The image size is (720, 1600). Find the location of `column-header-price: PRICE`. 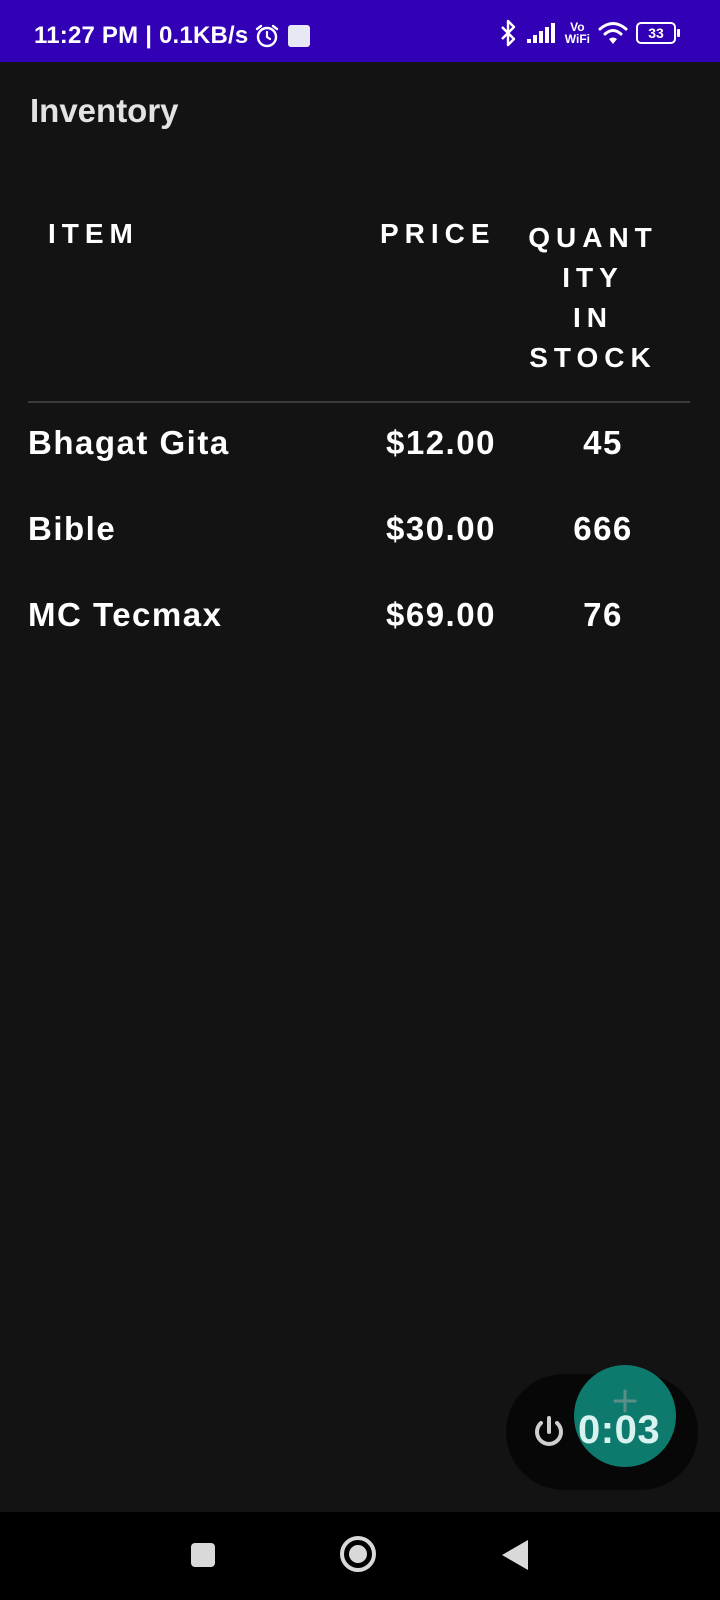

column-header-price: PRICE is located at coordinates (438, 233).